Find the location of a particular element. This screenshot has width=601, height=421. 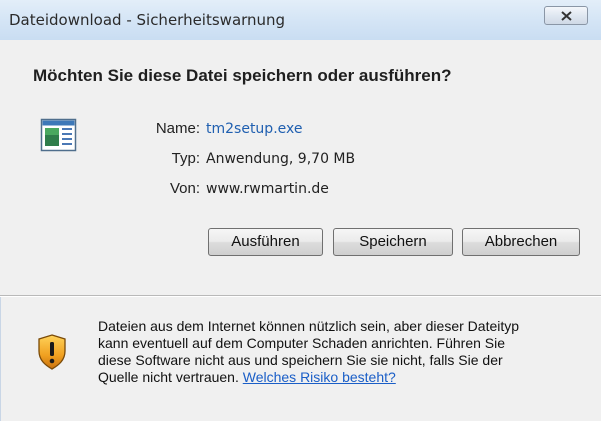

section-divider-highlight is located at coordinates (300, 296).